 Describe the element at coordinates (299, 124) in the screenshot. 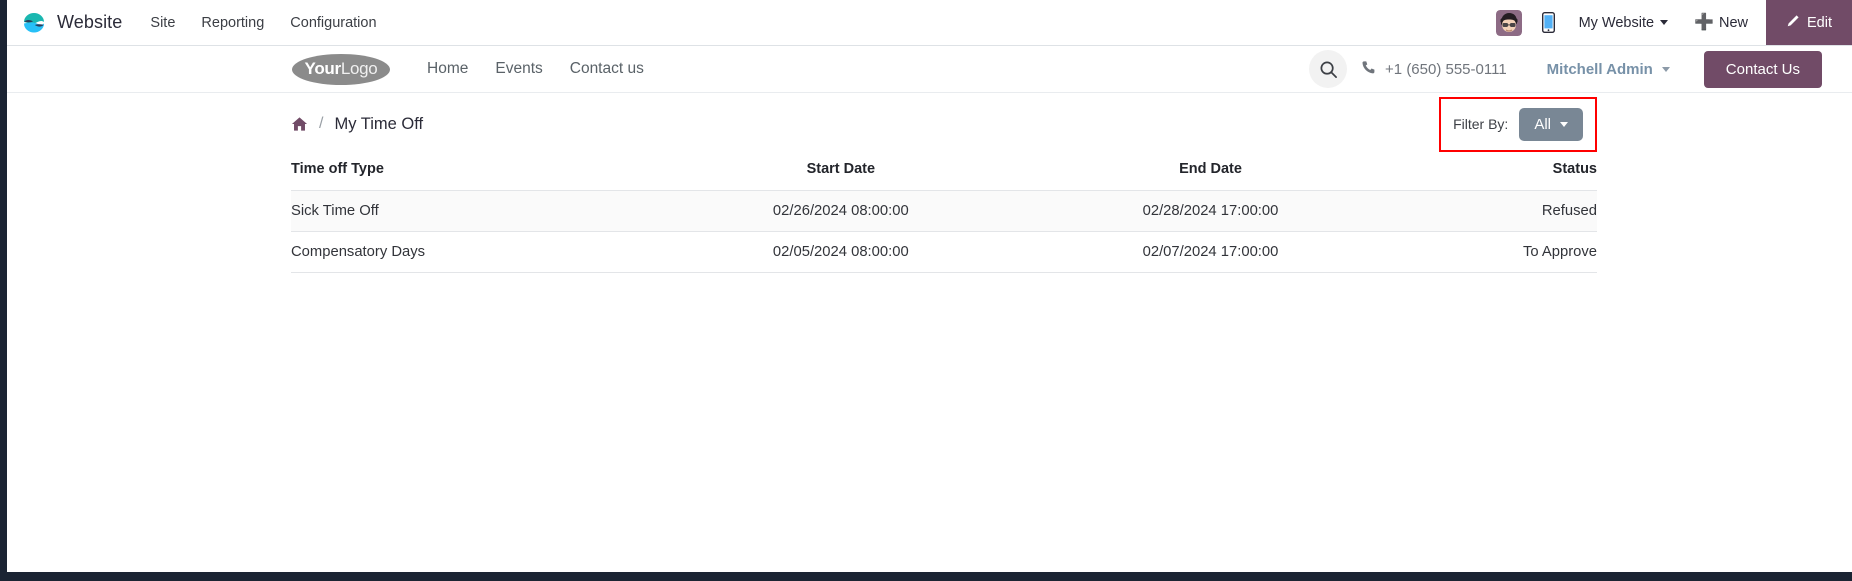

I see `home-icon` at that location.